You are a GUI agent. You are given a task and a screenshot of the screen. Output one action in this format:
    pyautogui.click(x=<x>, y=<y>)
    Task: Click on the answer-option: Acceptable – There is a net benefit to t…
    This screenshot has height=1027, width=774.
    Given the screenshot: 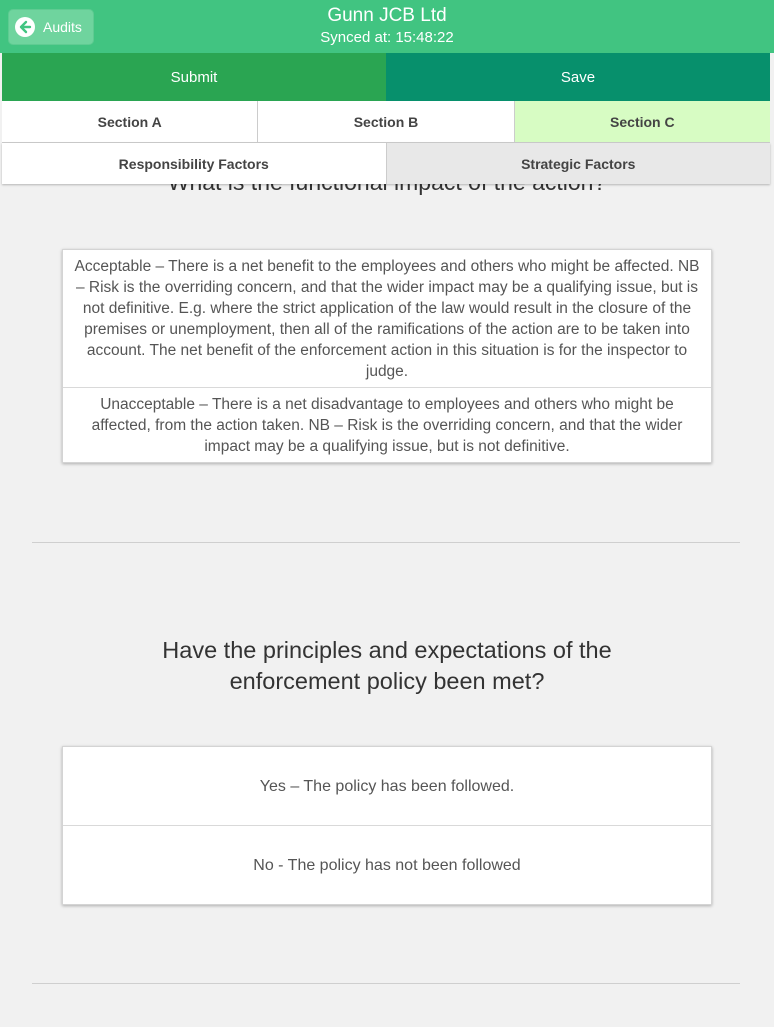 What is the action you would take?
    pyautogui.click(x=387, y=318)
    